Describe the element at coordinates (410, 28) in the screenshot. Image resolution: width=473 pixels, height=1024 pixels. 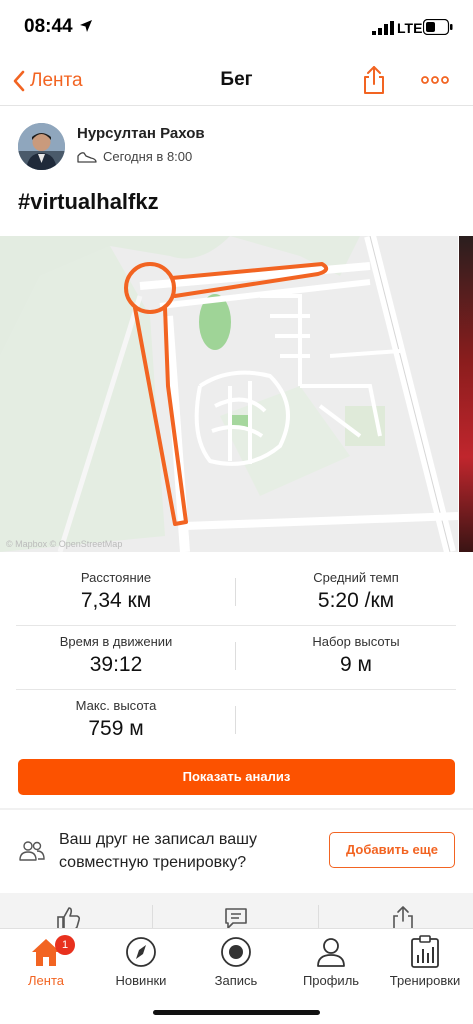
I see `network-type: LTE` at that location.